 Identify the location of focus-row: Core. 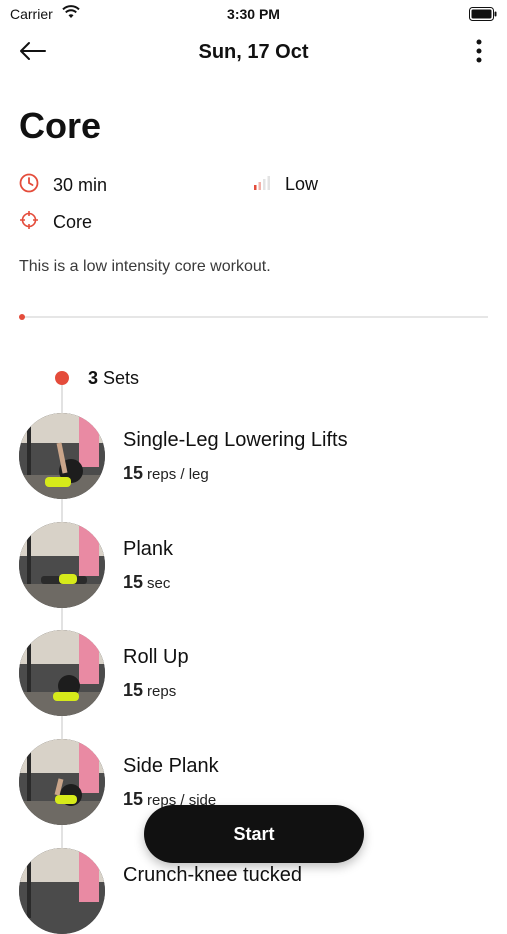
(55, 222).